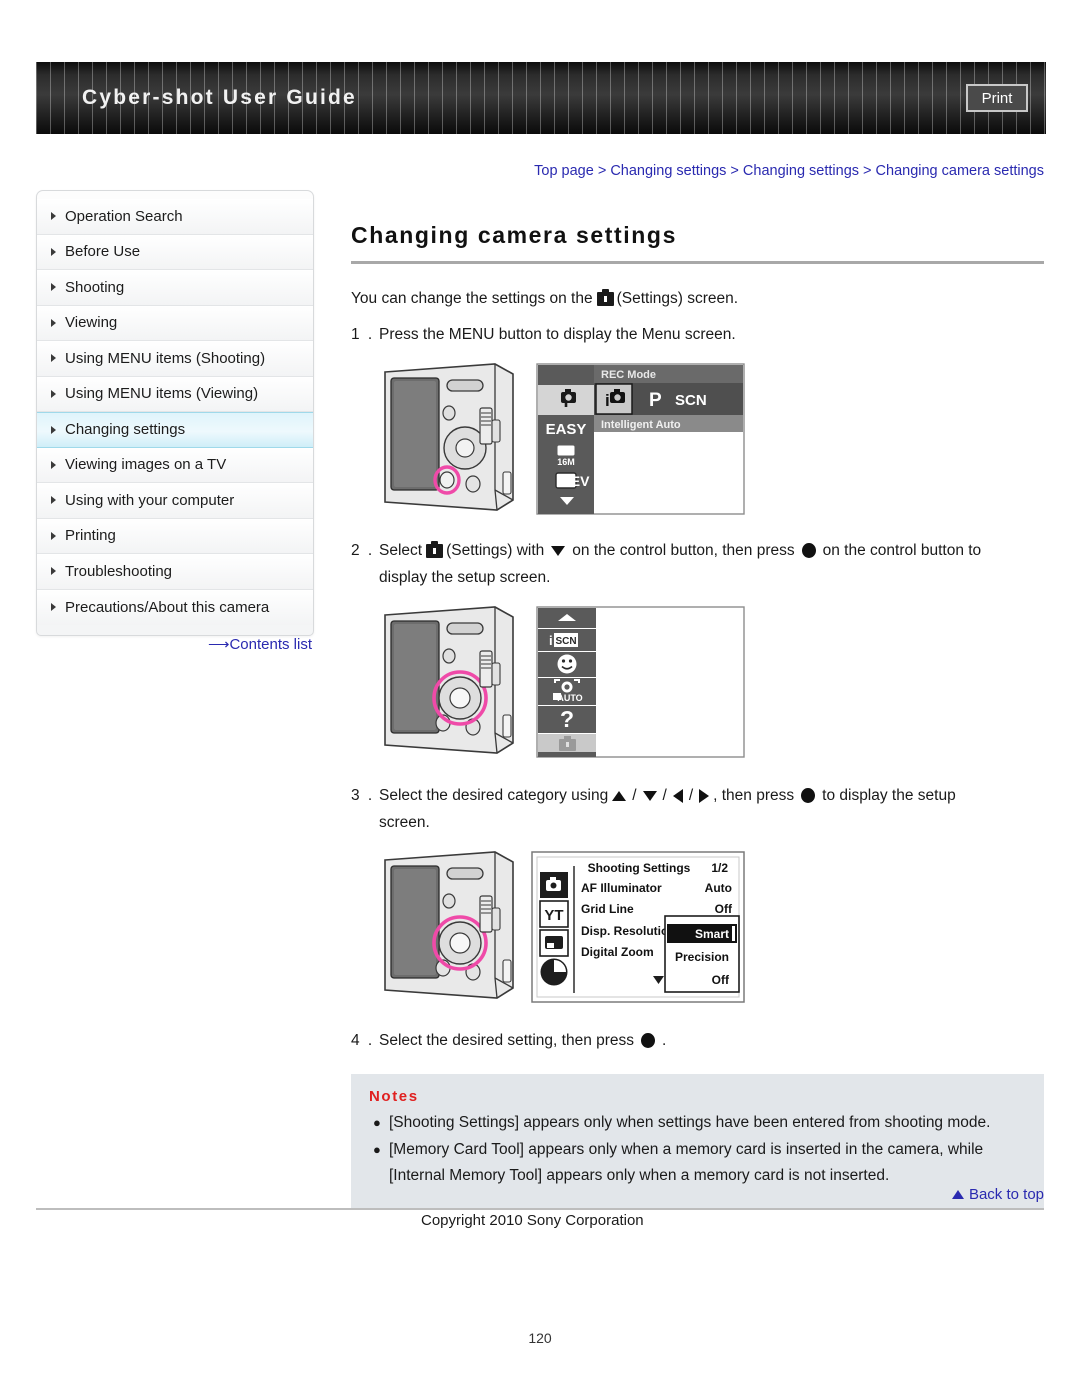  I want to click on sidebar-item-using-menu-viewing: Using MENU items (Viewing), so click(175, 394).